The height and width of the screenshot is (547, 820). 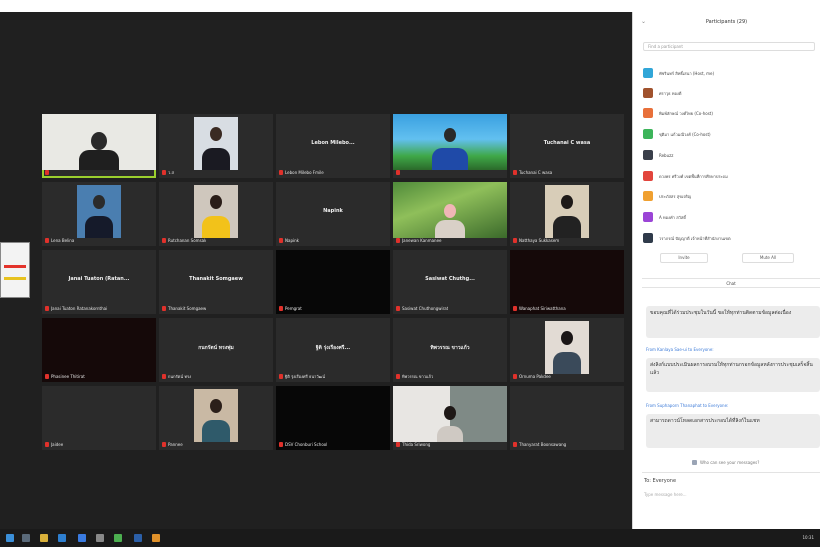 I want to click on participant-list-name: ดวงพร ศรีวงศ์ เขตพื้นที่การศึกษาประถม, so click(x=693, y=176).